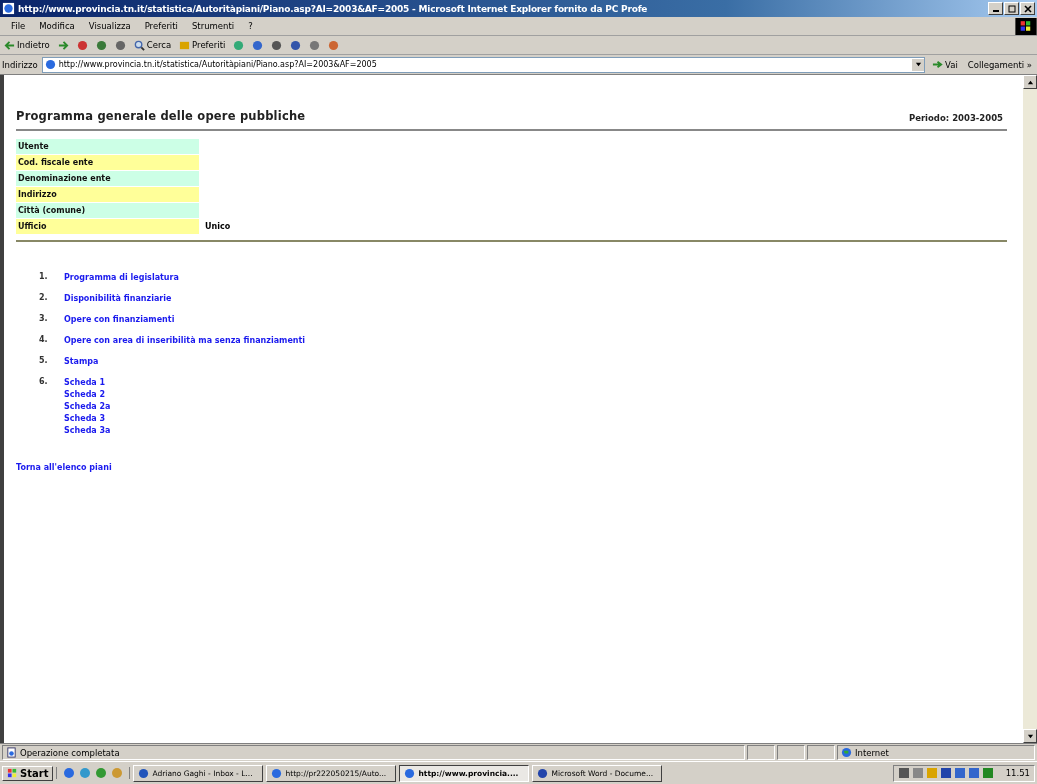 This screenshot has height=784, width=1037. What do you see at coordinates (18, 26) in the screenshot?
I see `menu-item: File` at bounding box center [18, 26].